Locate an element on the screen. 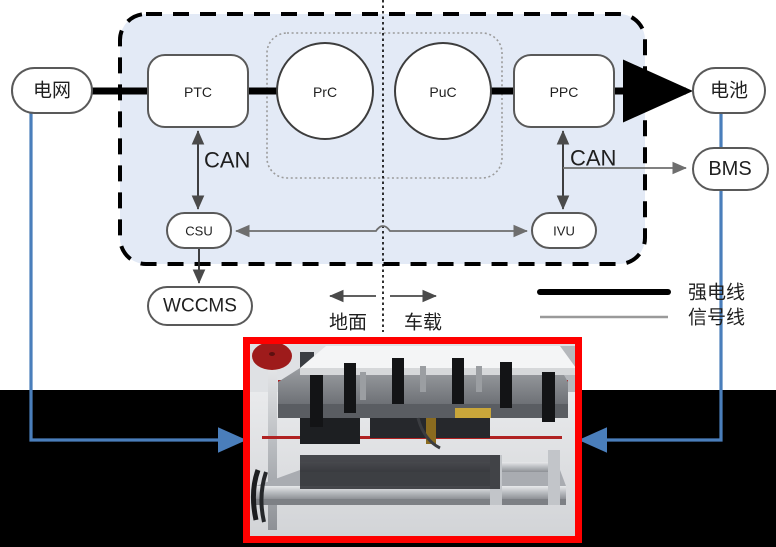 The image size is (776, 547). node-battery-label: 电池 is located at coordinates (729, 91).